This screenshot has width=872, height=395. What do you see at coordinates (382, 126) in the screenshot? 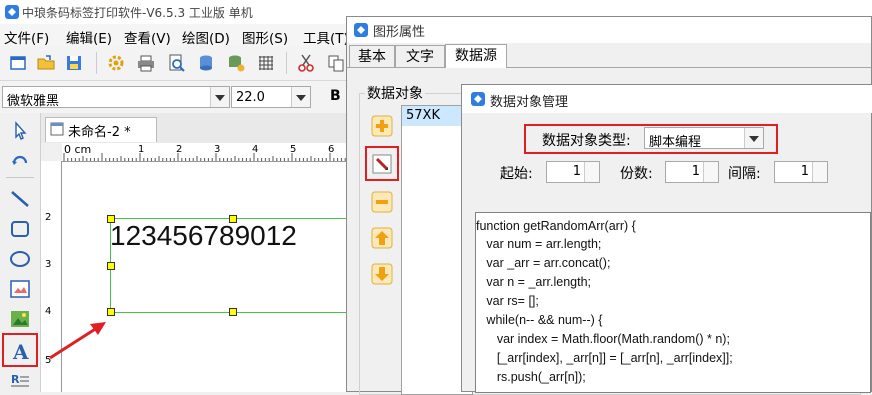
I see `add-plus-icon` at bounding box center [382, 126].